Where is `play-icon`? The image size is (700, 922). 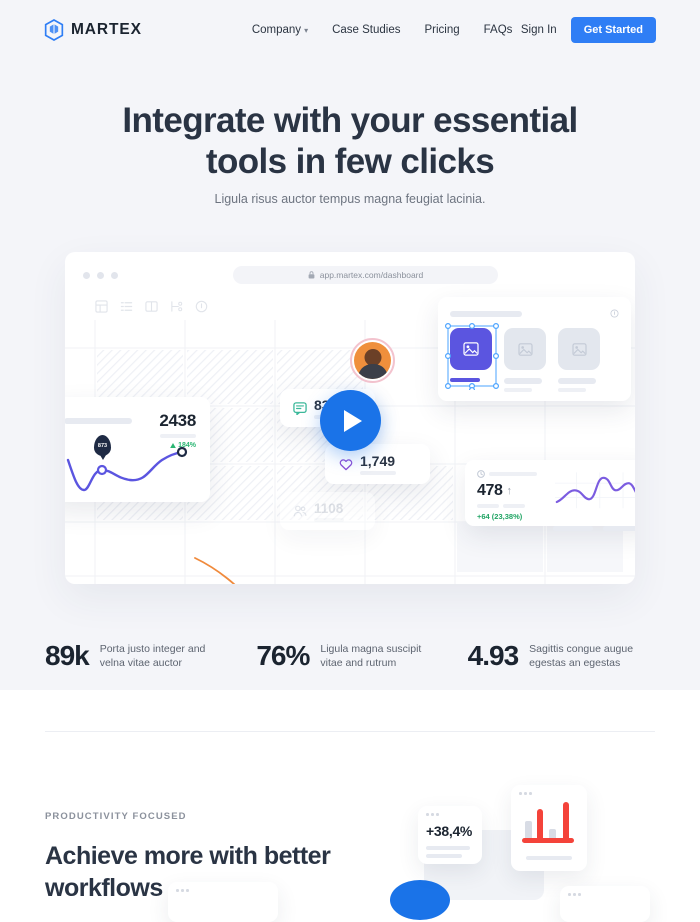 play-icon is located at coordinates (352, 420).